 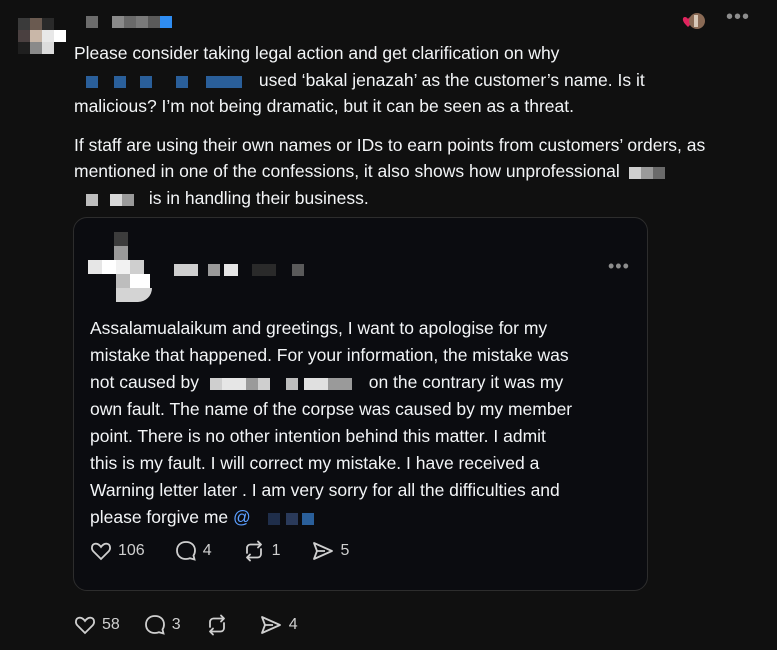 What do you see at coordinates (201, 625) in the screenshot?
I see `post-actions-bar: 58 3 4` at bounding box center [201, 625].